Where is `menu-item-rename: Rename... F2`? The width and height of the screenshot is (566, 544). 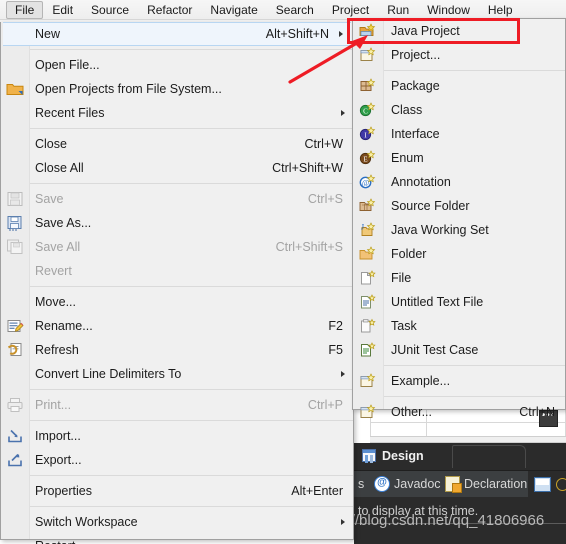
menu-item-rename: Rename... F2 is located at coordinates (177, 326).